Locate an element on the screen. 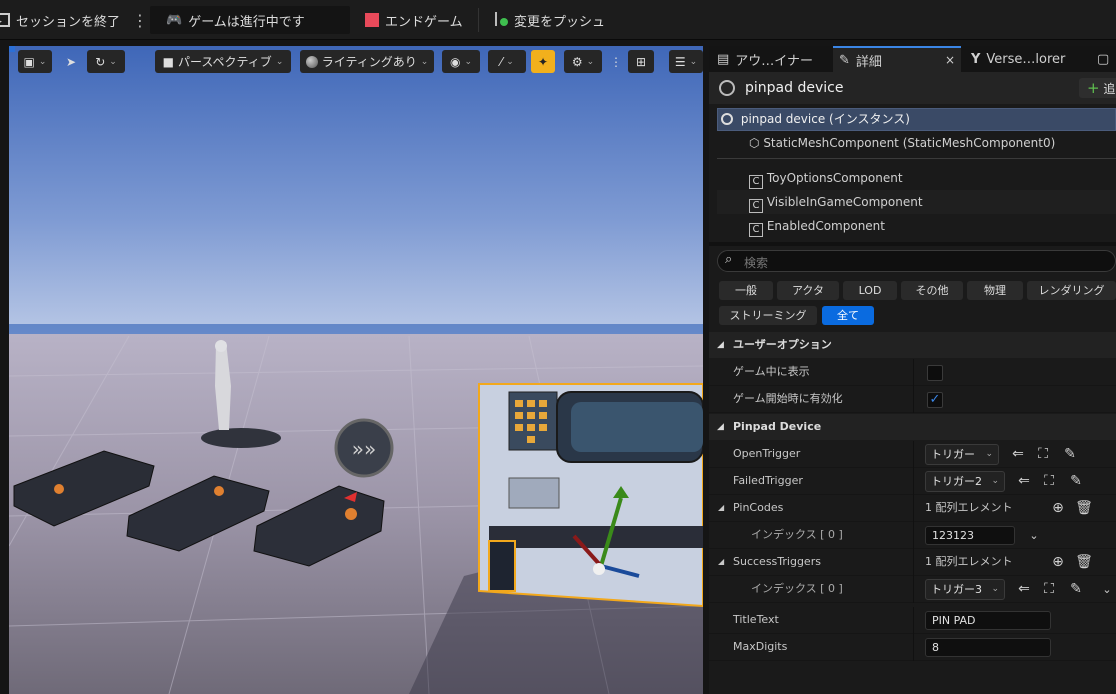  component-c-icon: C is located at coordinates (756, 230).